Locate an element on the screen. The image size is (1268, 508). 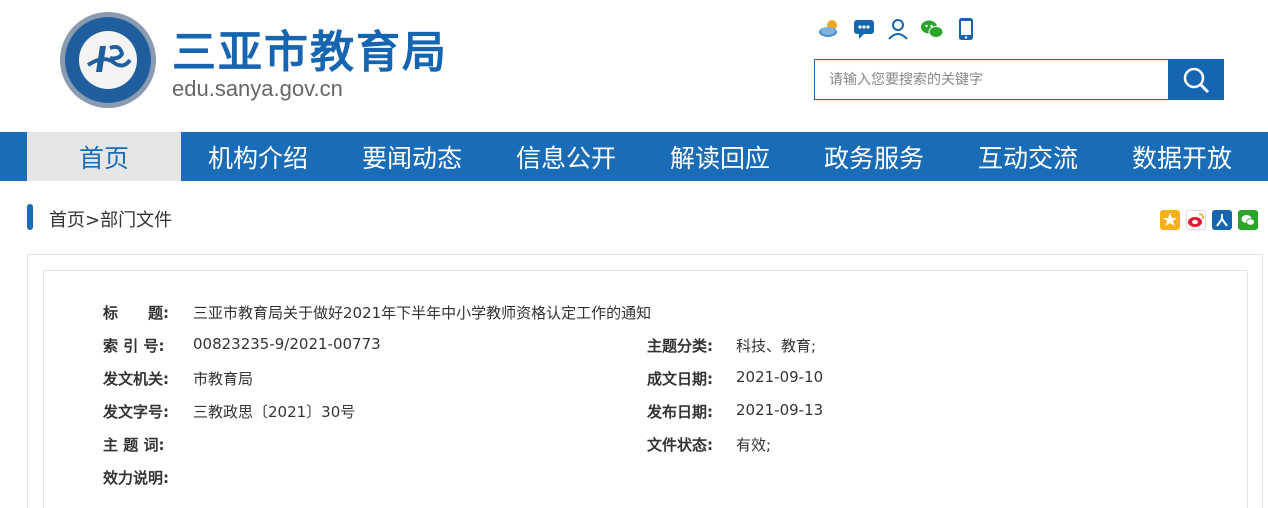
category-value: 科技、教育; is located at coordinates (776, 346).